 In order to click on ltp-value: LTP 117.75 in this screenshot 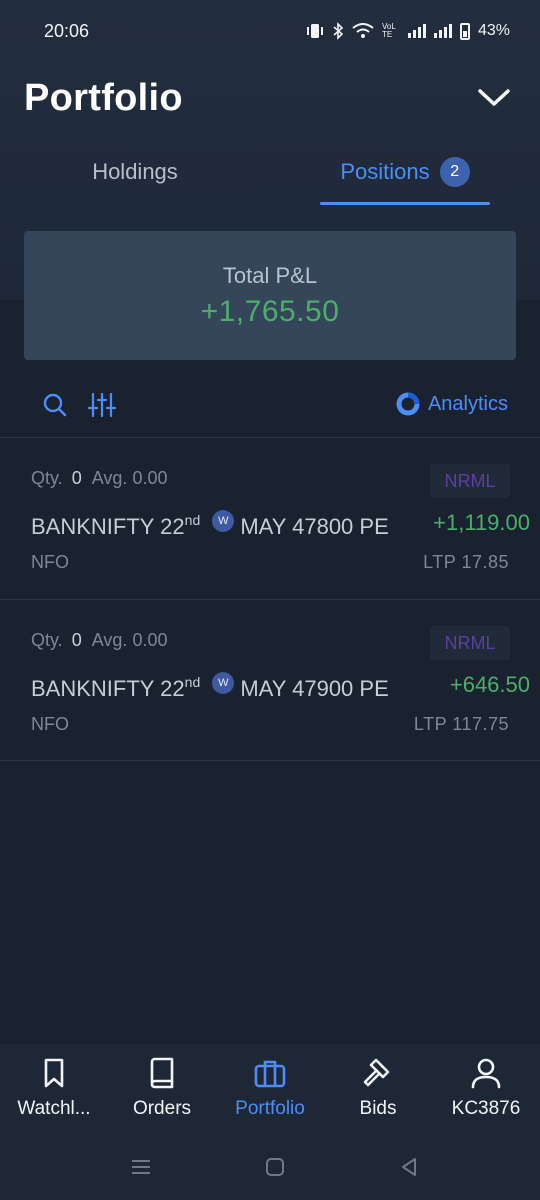, I will do `click(461, 724)`.